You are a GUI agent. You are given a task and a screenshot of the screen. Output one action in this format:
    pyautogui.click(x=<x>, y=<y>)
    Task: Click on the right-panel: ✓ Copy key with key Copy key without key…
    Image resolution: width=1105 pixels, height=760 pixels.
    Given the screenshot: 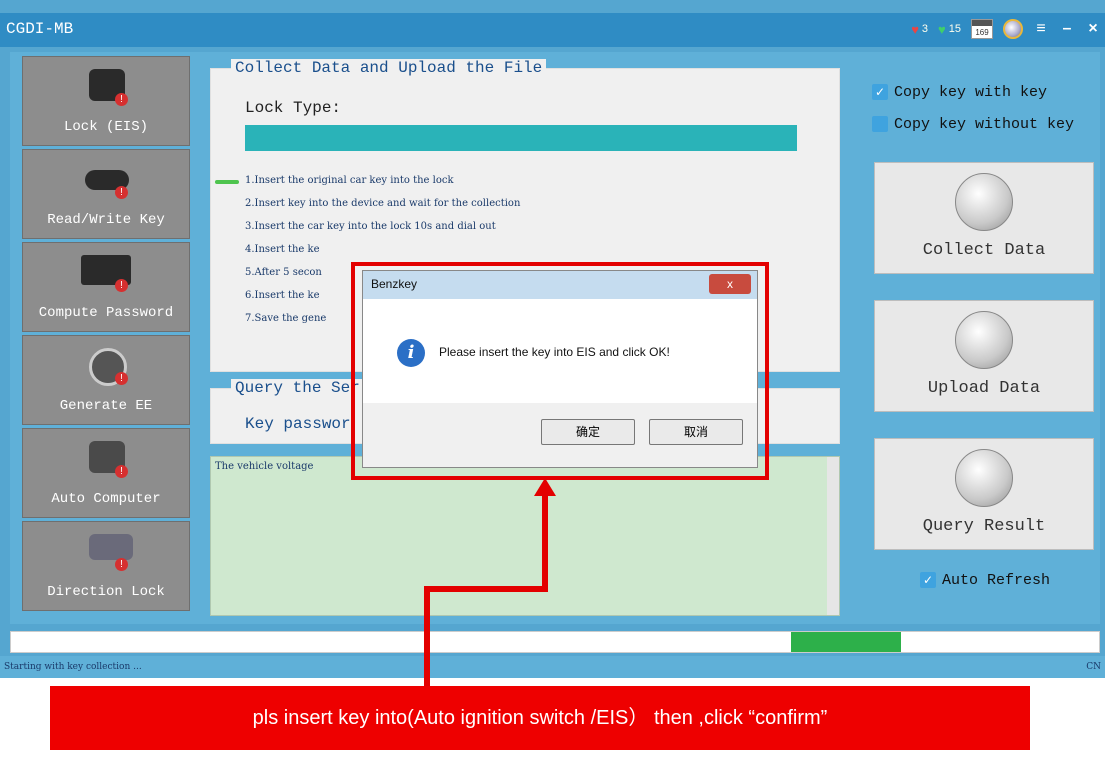 What is the action you would take?
    pyautogui.click(x=983, y=332)
    